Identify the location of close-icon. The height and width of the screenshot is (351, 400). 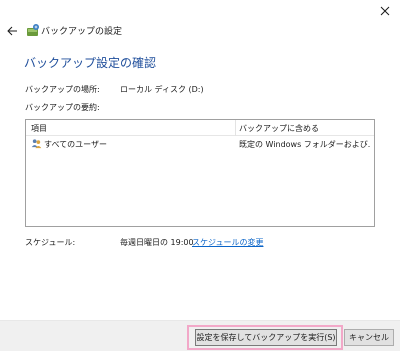
(385, 11).